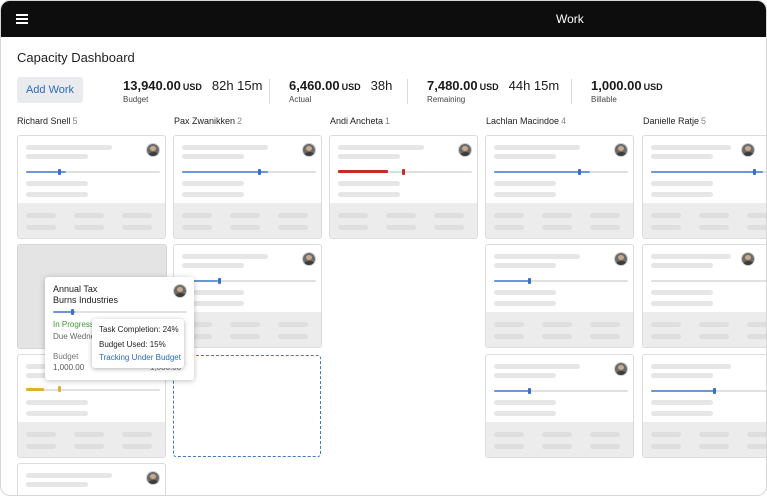 The width and height of the screenshot is (767, 496). I want to click on task-completion-text: Task Completion: 24%, so click(139, 329).